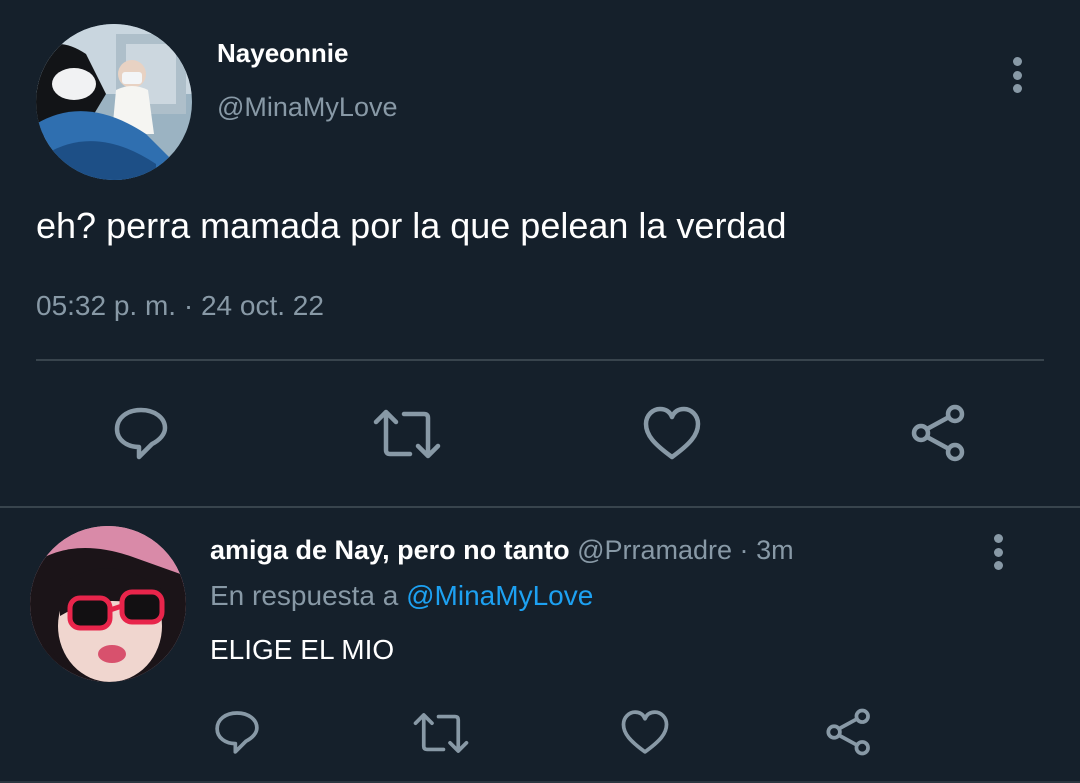 Image resolution: width=1080 pixels, height=783 pixels. What do you see at coordinates (304, 595) in the screenshot?
I see `replying-prefix: En respuesta a` at bounding box center [304, 595].